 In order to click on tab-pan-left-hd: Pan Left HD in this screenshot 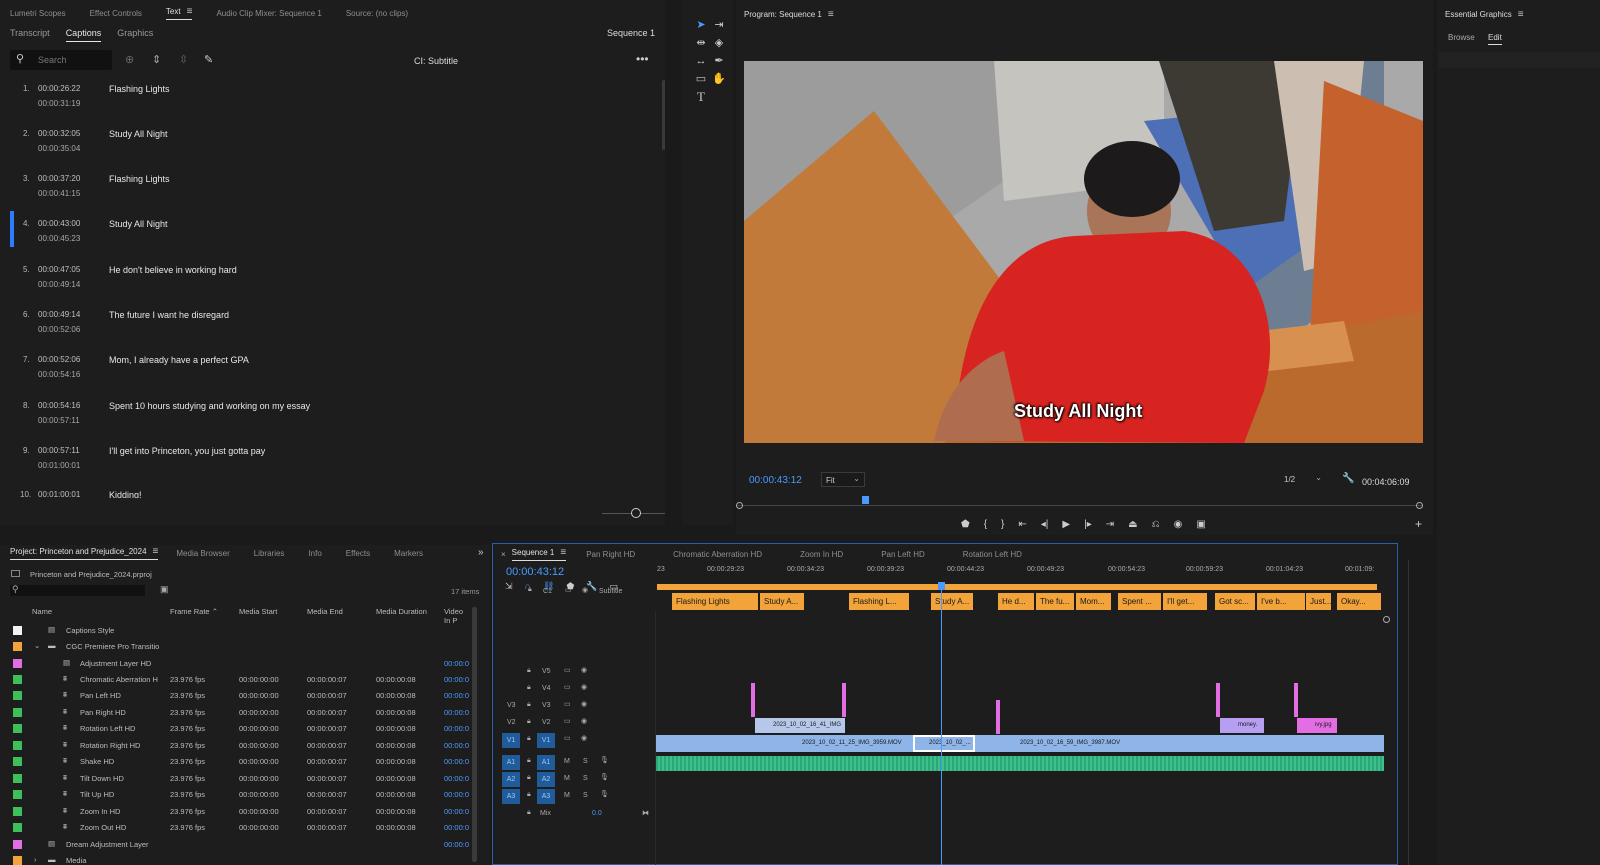, I will do `click(903, 554)`.